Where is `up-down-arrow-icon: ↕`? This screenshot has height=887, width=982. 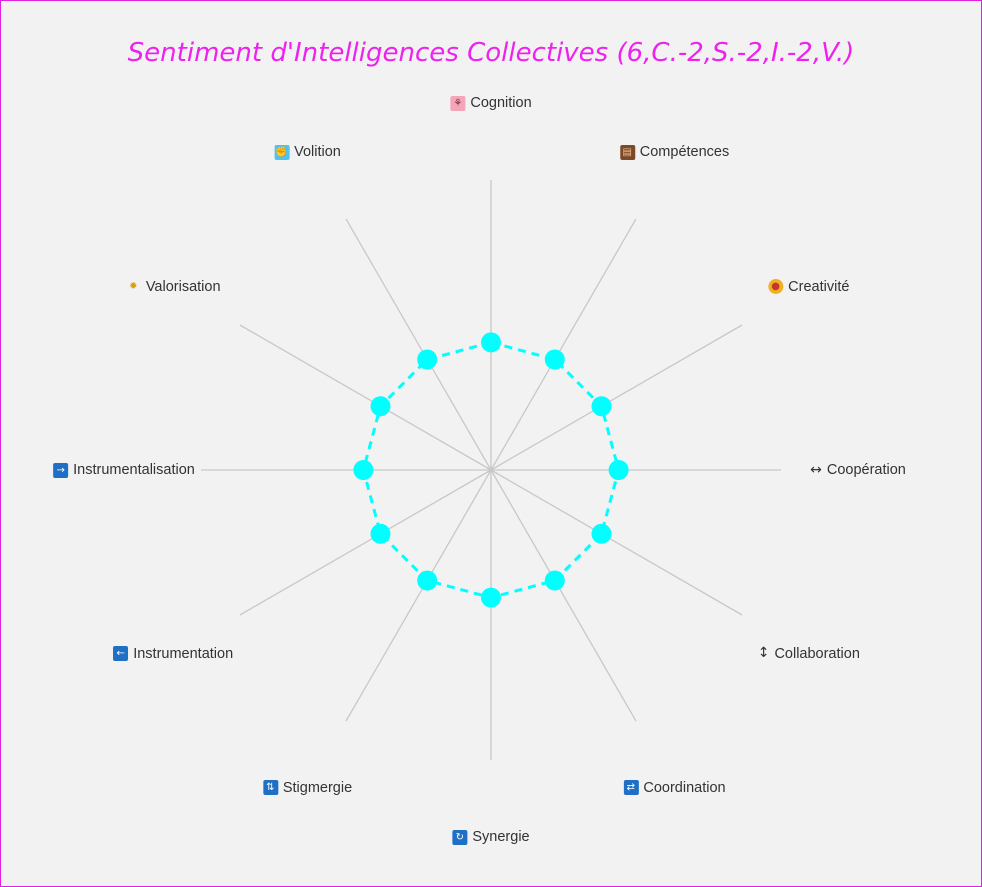 up-down-arrow-icon: ↕ is located at coordinates (763, 653).